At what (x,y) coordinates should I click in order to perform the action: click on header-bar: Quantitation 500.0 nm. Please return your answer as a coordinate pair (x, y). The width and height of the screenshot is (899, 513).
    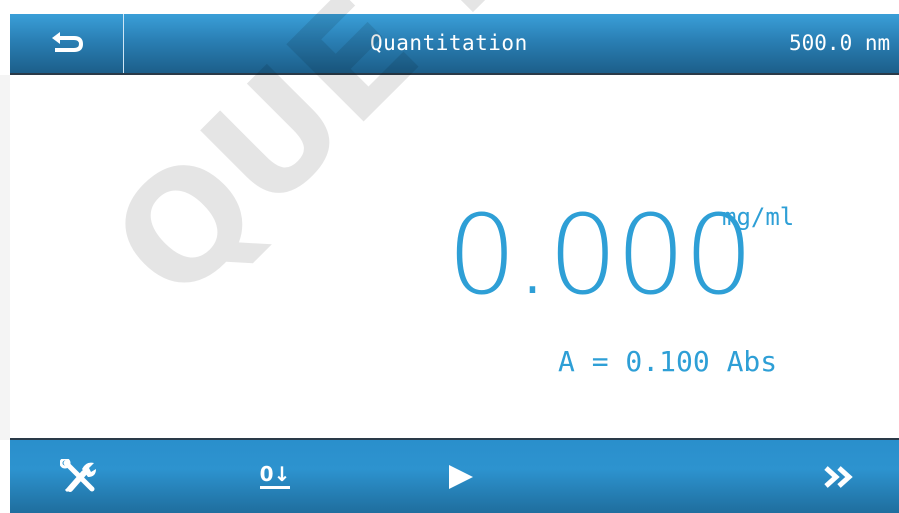
    Looking at the image, I should click on (454, 44).